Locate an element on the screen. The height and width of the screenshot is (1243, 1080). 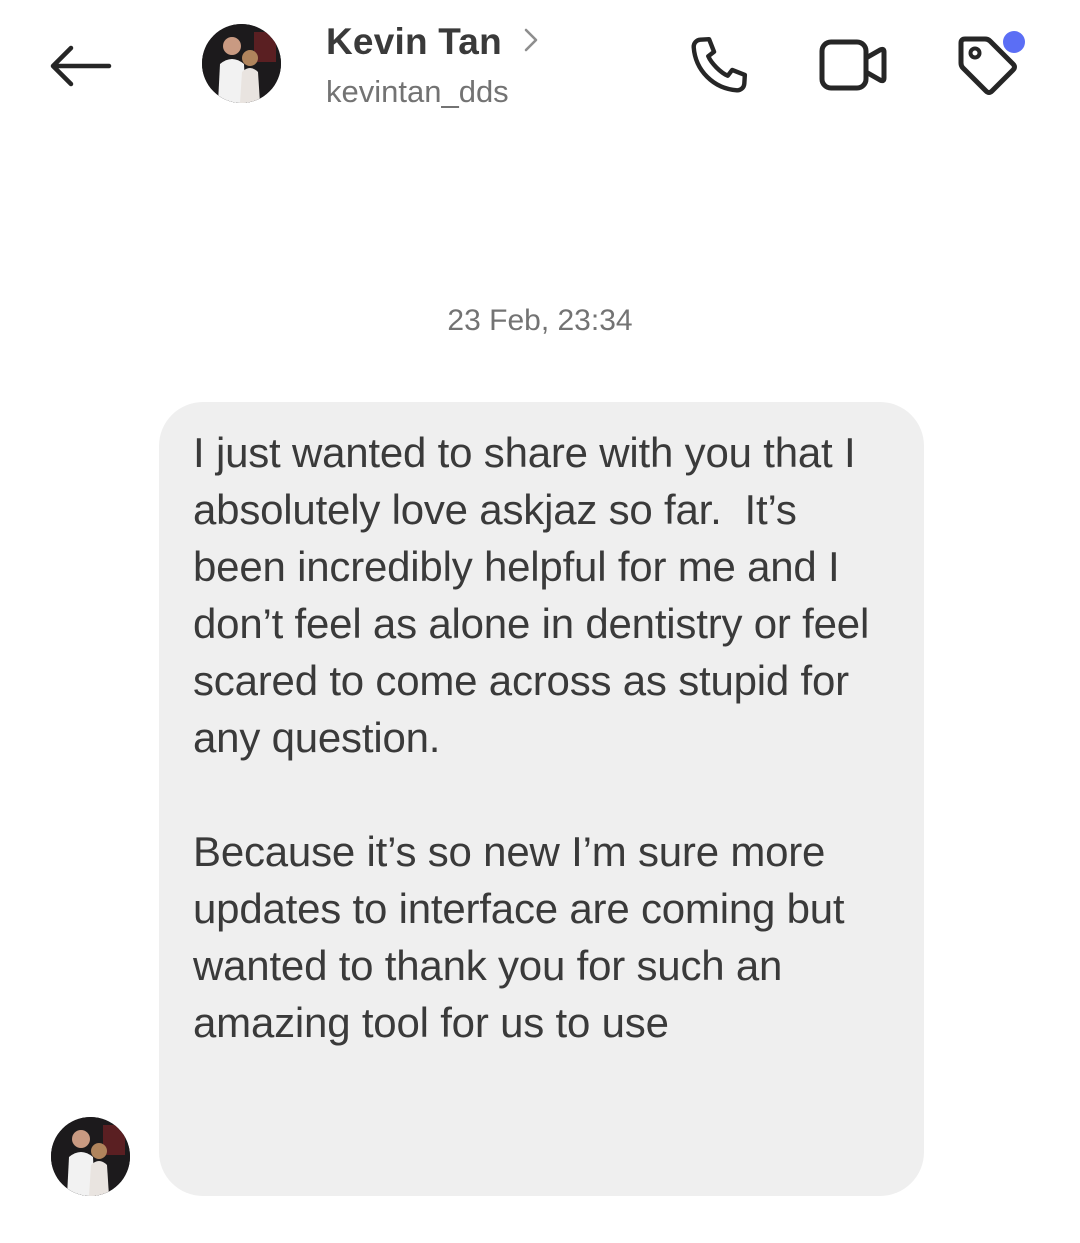
video-camera-icon is located at coordinates (853, 65).